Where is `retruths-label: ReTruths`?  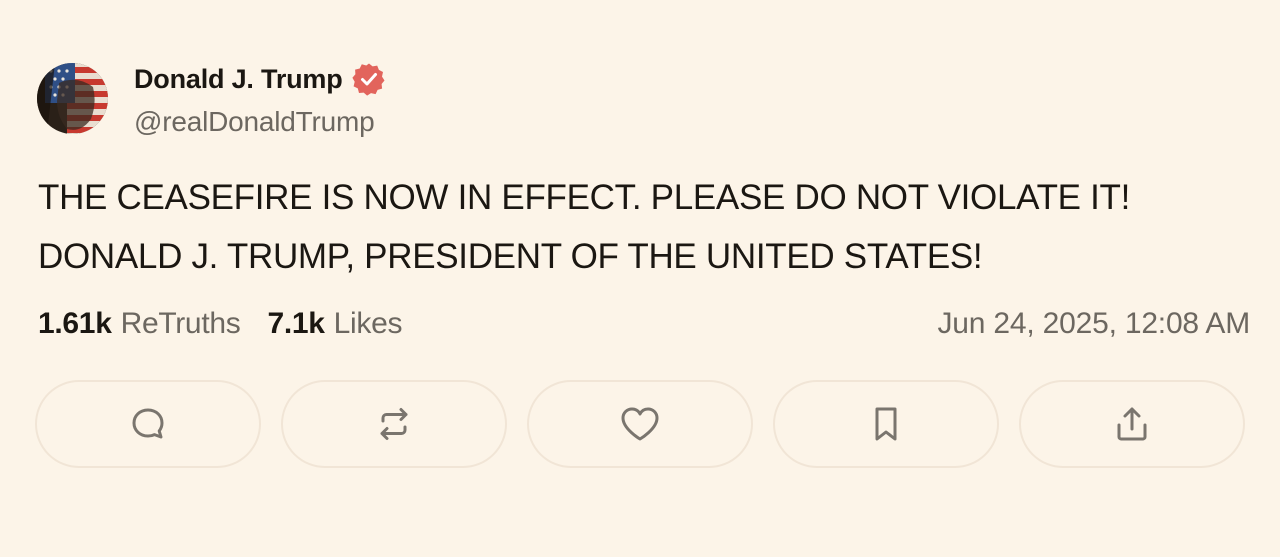
retruths-label: ReTruths is located at coordinates (180, 323).